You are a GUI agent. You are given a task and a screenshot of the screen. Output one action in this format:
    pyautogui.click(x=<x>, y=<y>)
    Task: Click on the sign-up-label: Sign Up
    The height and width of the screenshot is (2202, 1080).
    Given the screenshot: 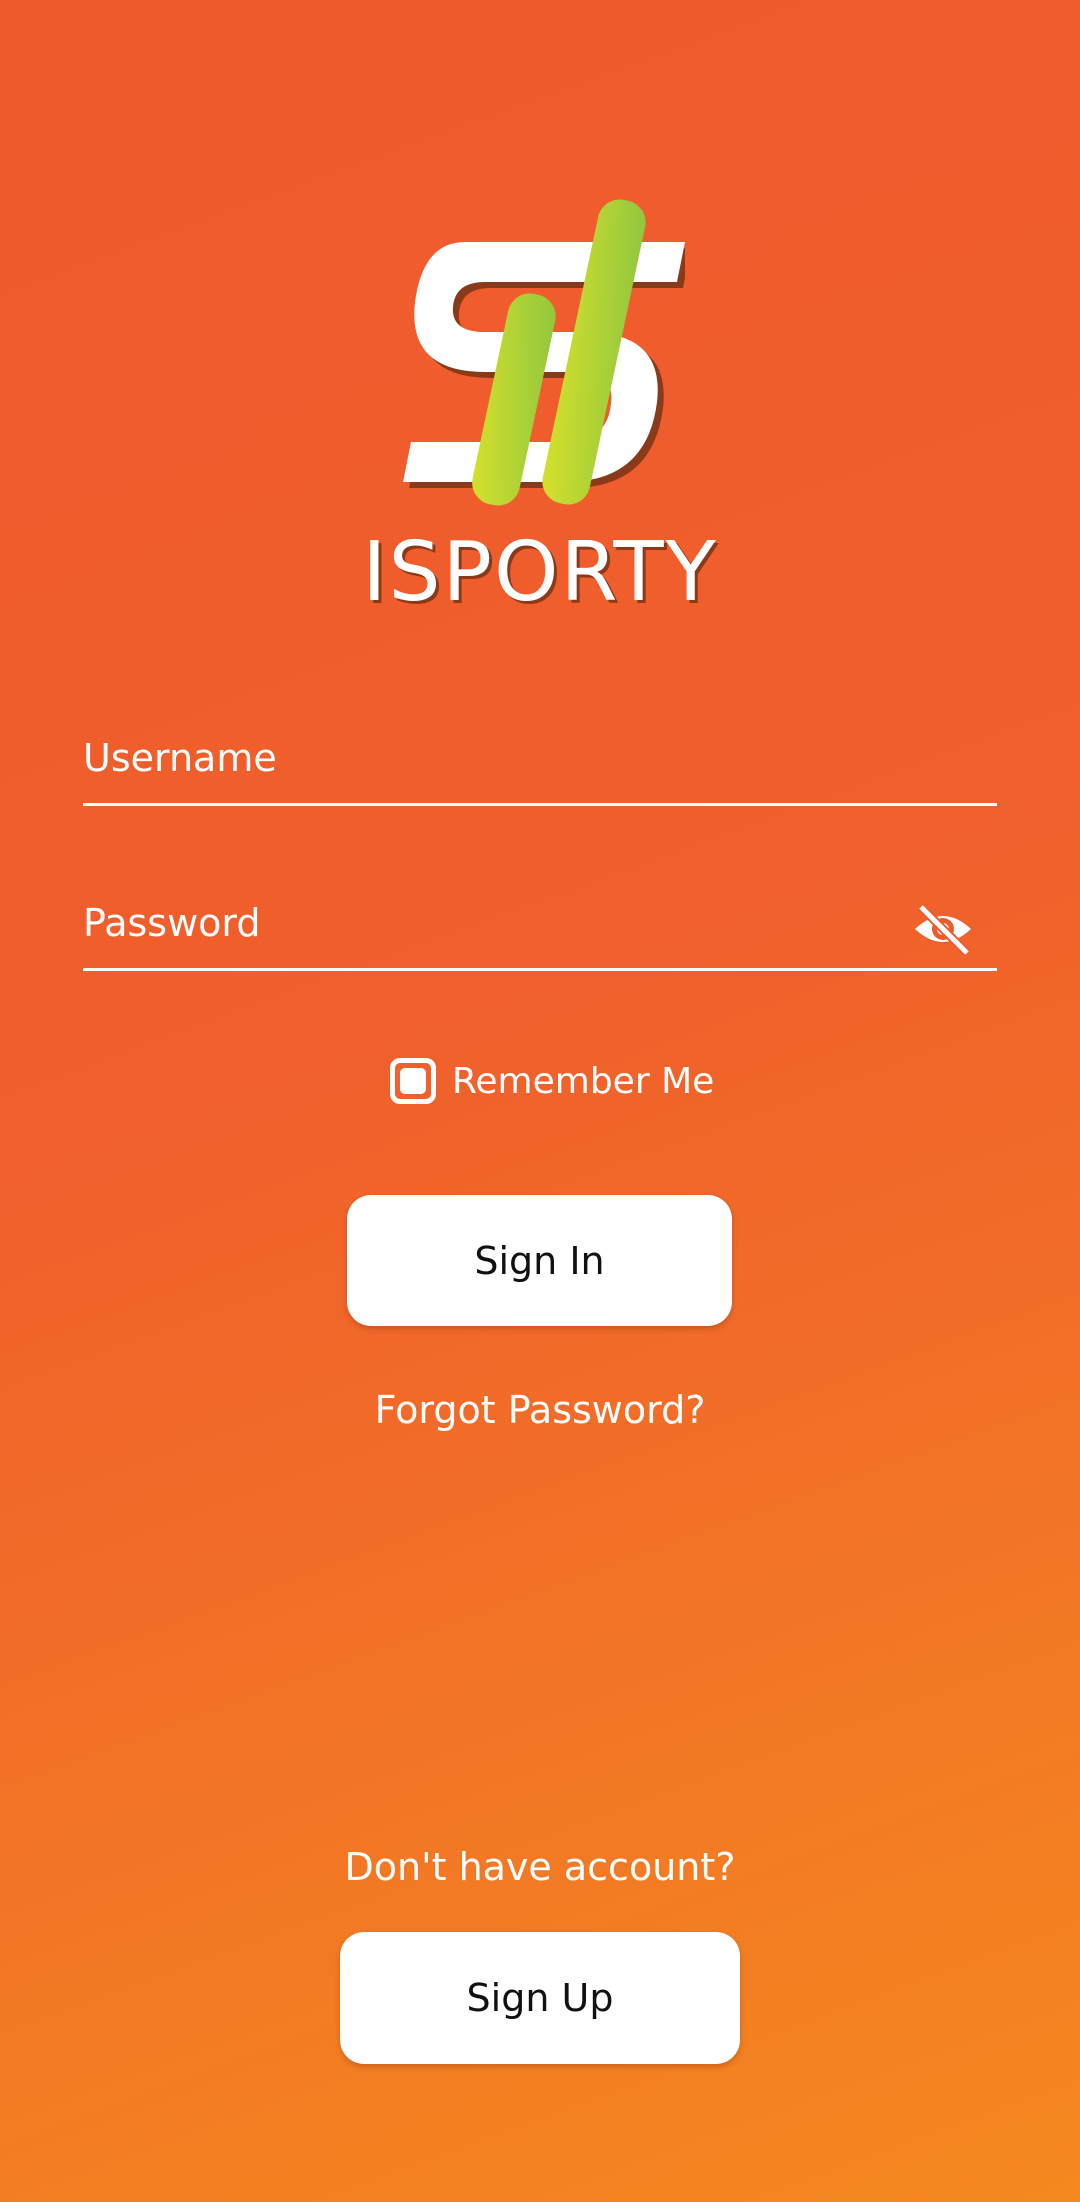 What is the action you would take?
    pyautogui.click(x=540, y=1998)
    